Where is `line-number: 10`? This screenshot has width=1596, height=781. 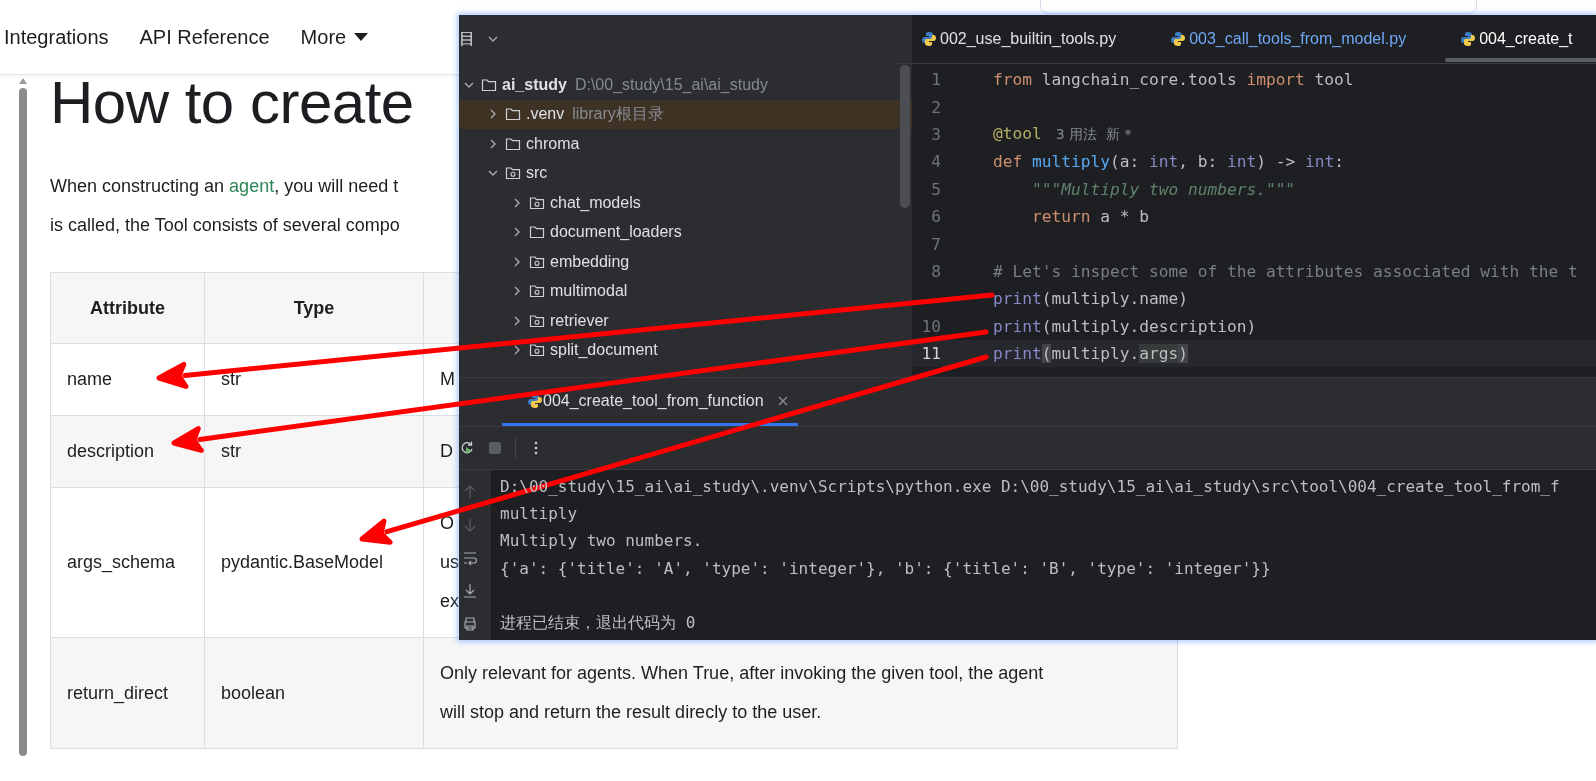
line-number: 10 is located at coordinates (930, 326).